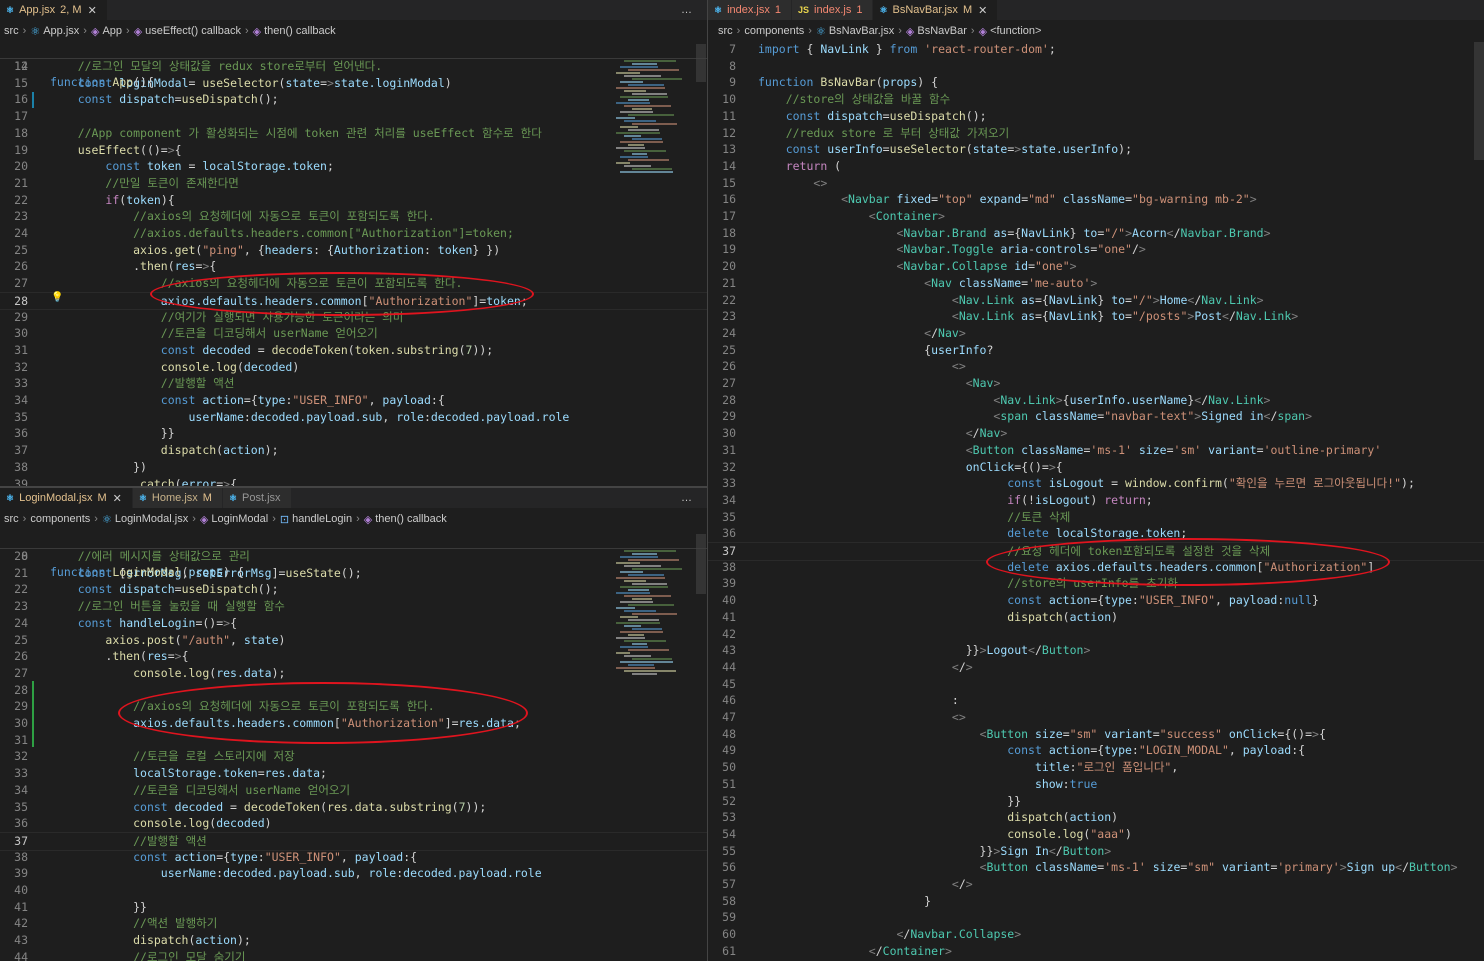 The width and height of the screenshot is (1484, 961). What do you see at coordinates (353, 589) in the screenshot?
I see `code-line: 22 const dispatch=useDispatch();` at bounding box center [353, 589].